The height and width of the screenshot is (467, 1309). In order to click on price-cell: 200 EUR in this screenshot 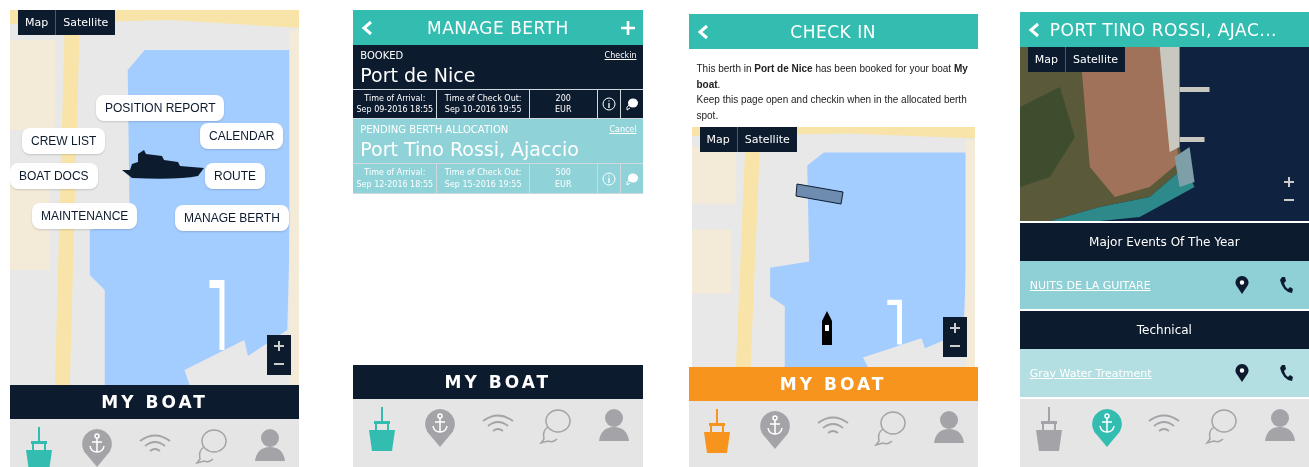, I will do `click(563, 104)`.